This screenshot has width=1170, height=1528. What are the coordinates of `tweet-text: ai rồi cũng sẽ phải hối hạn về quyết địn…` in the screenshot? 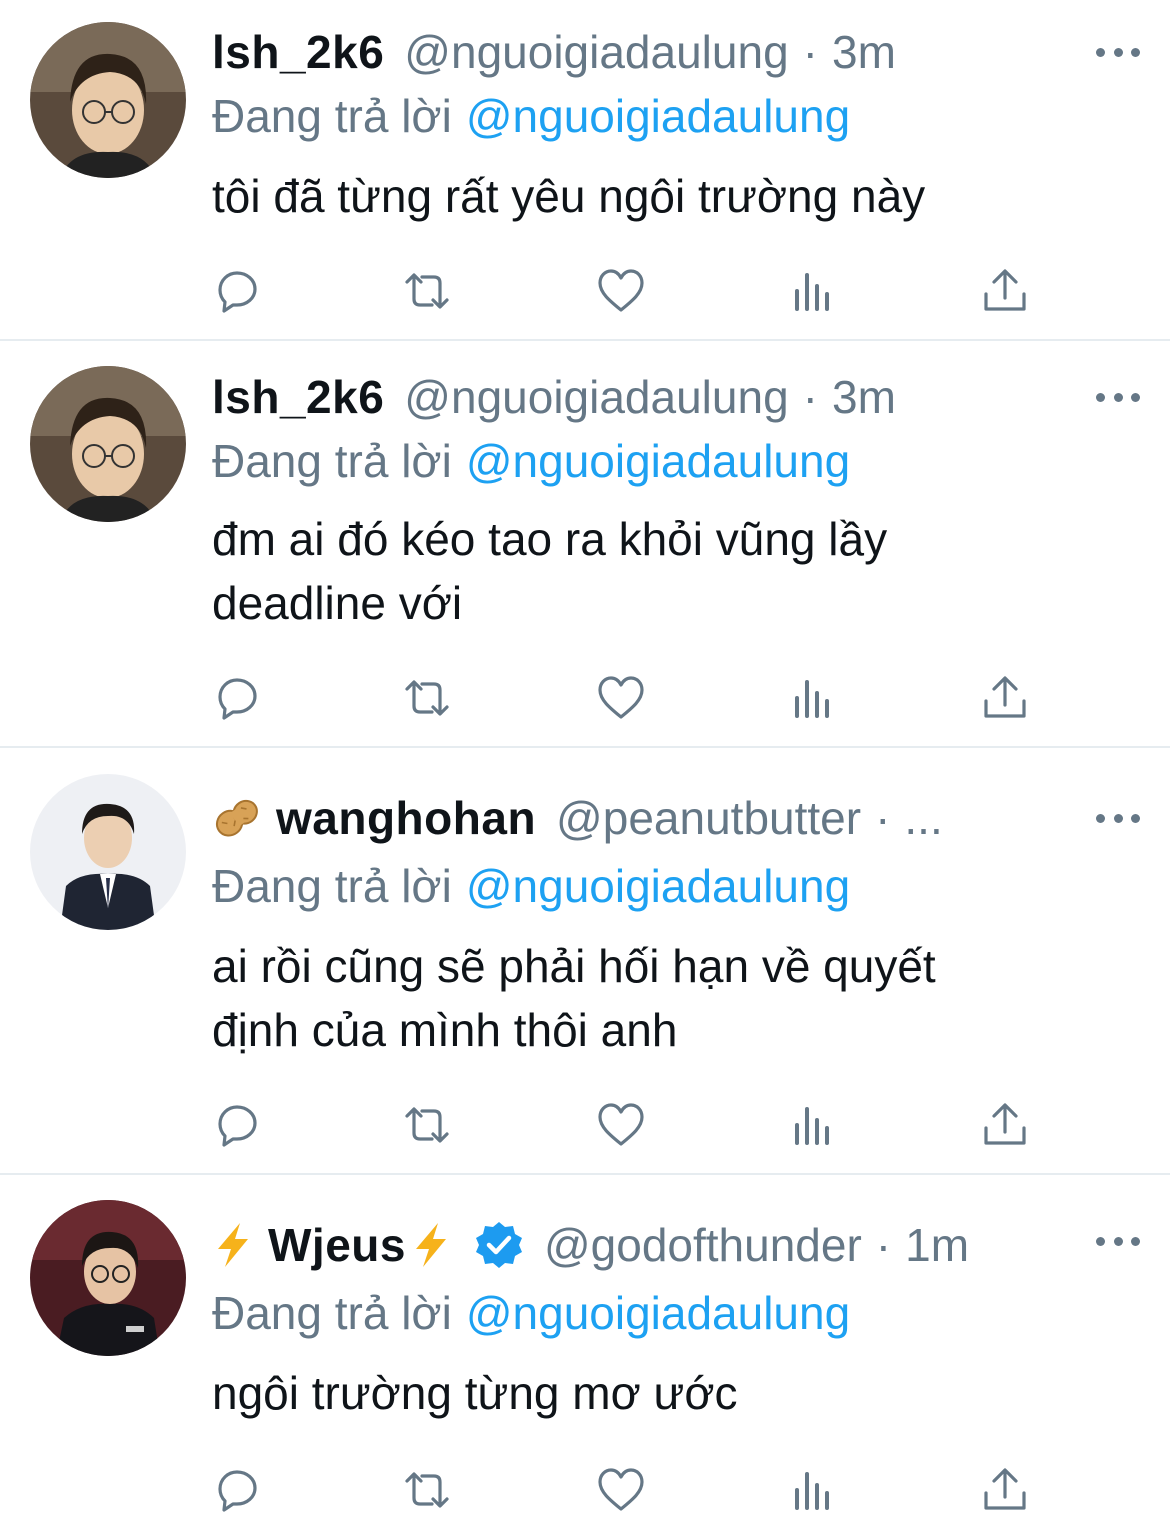 It's located at (574, 998).